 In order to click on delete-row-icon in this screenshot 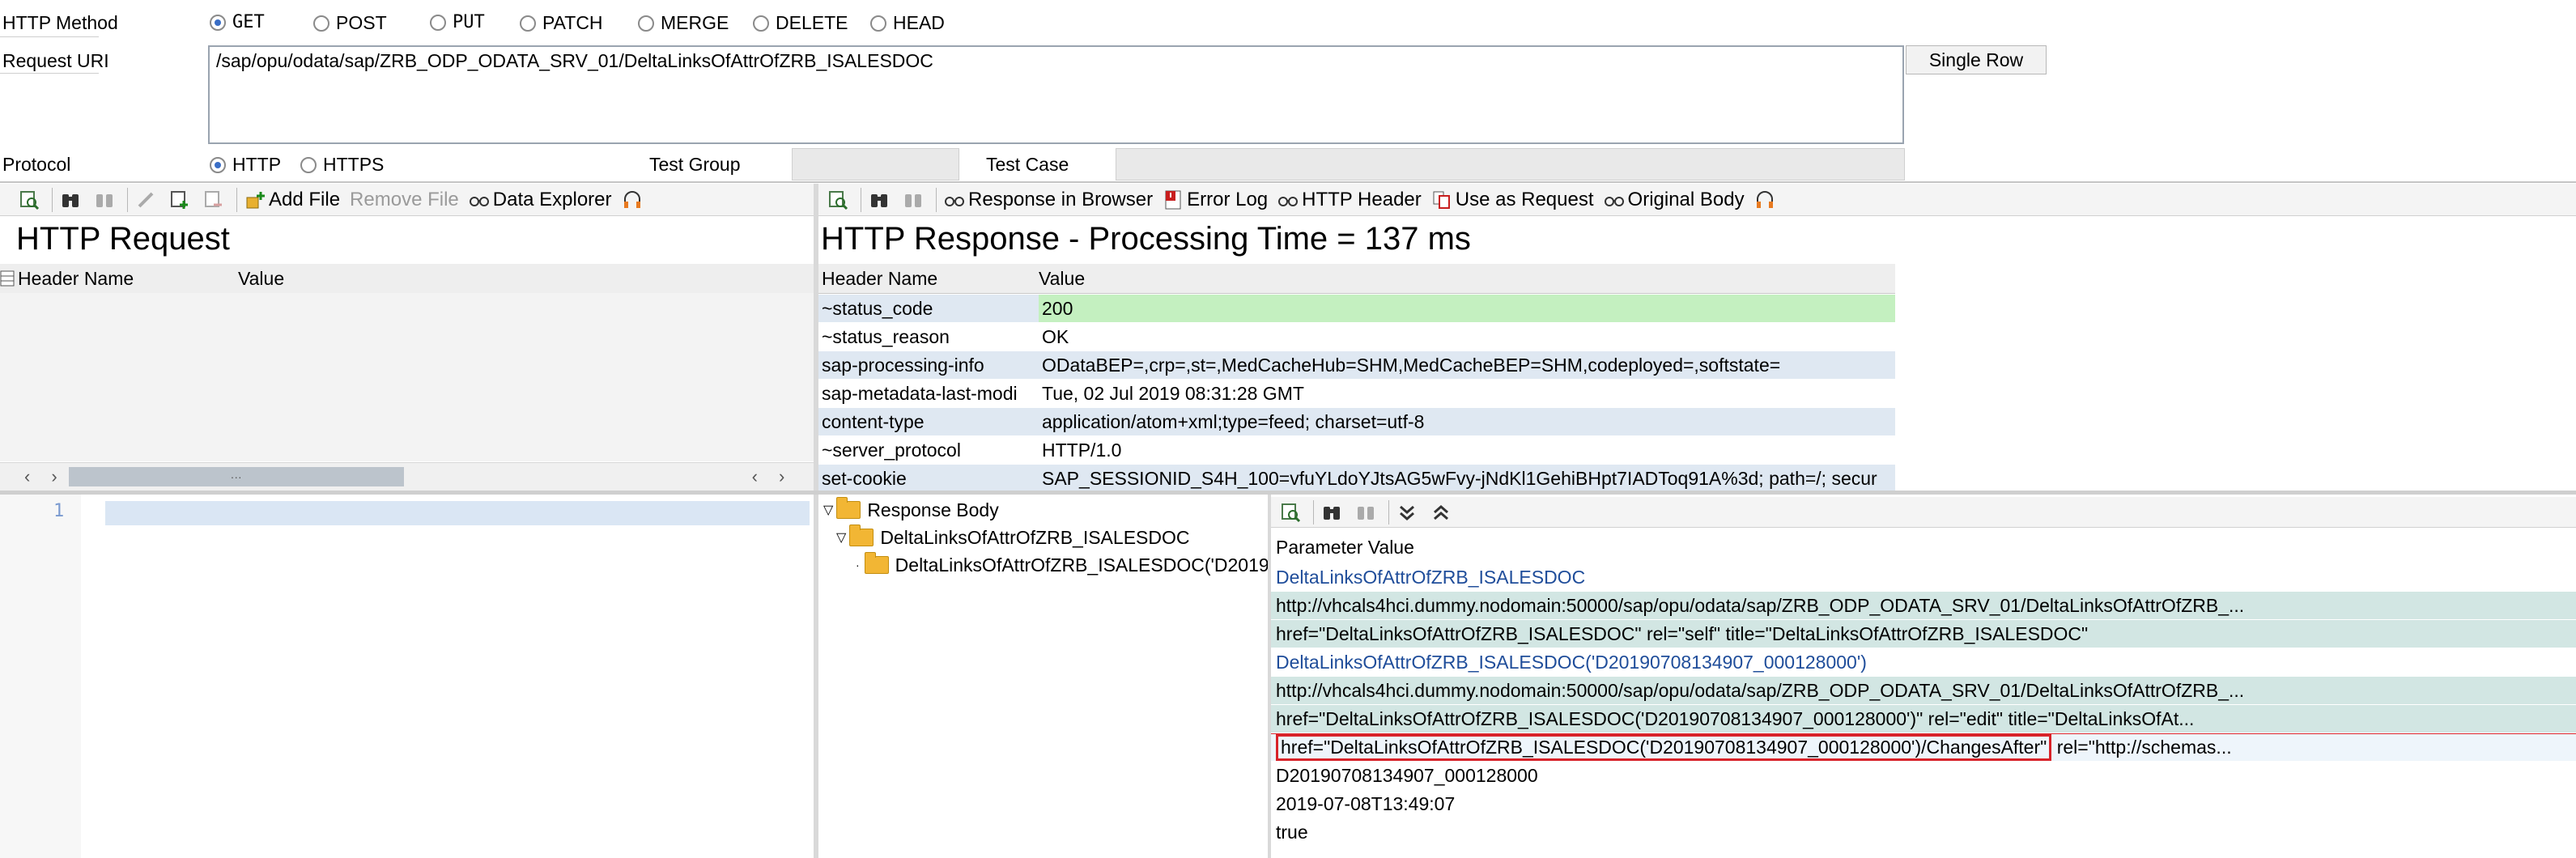, I will do `click(214, 198)`.